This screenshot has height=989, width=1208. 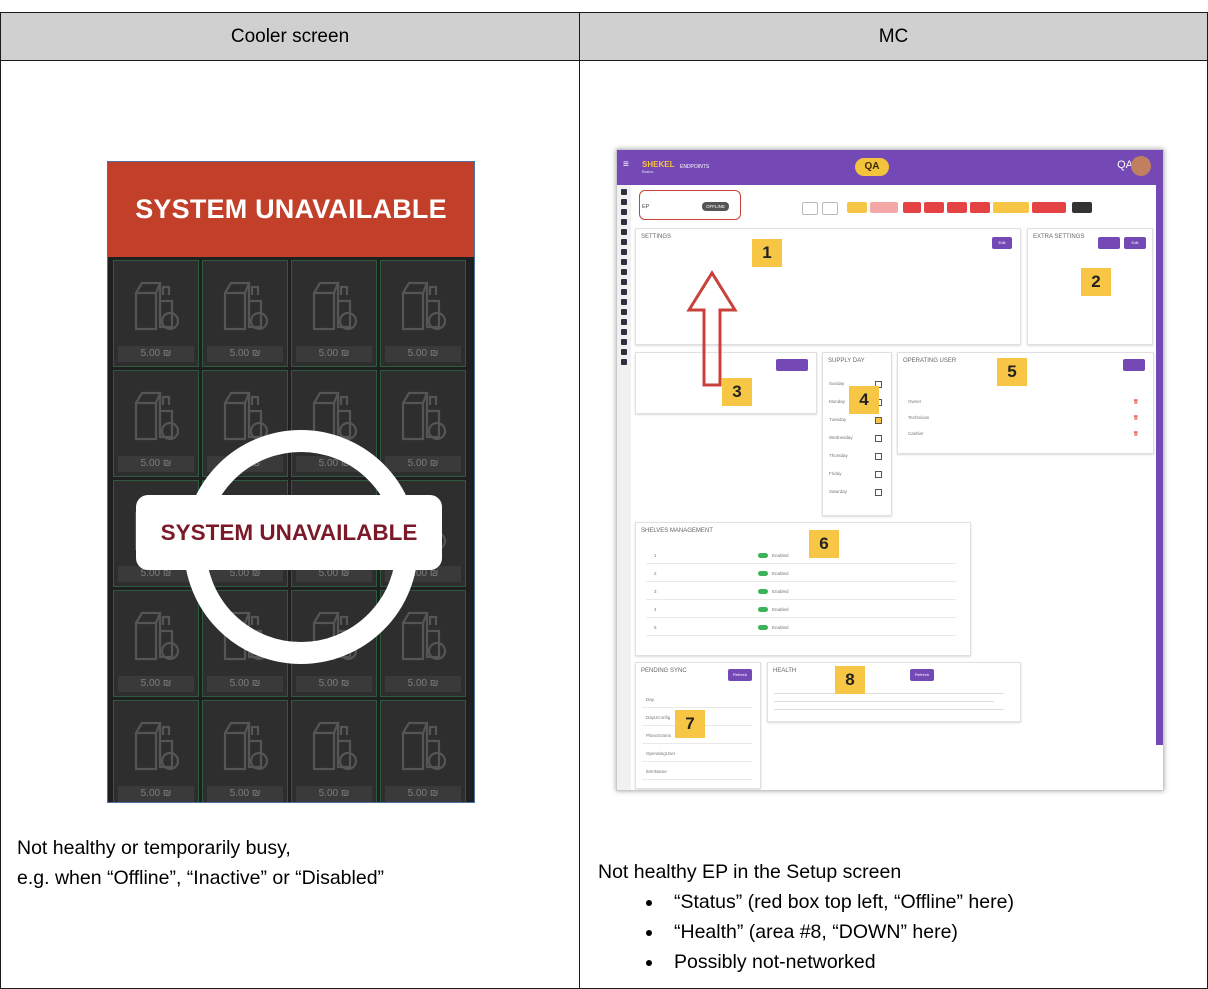 I want to click on shelf-number: 3, so click(x=655, y=591).